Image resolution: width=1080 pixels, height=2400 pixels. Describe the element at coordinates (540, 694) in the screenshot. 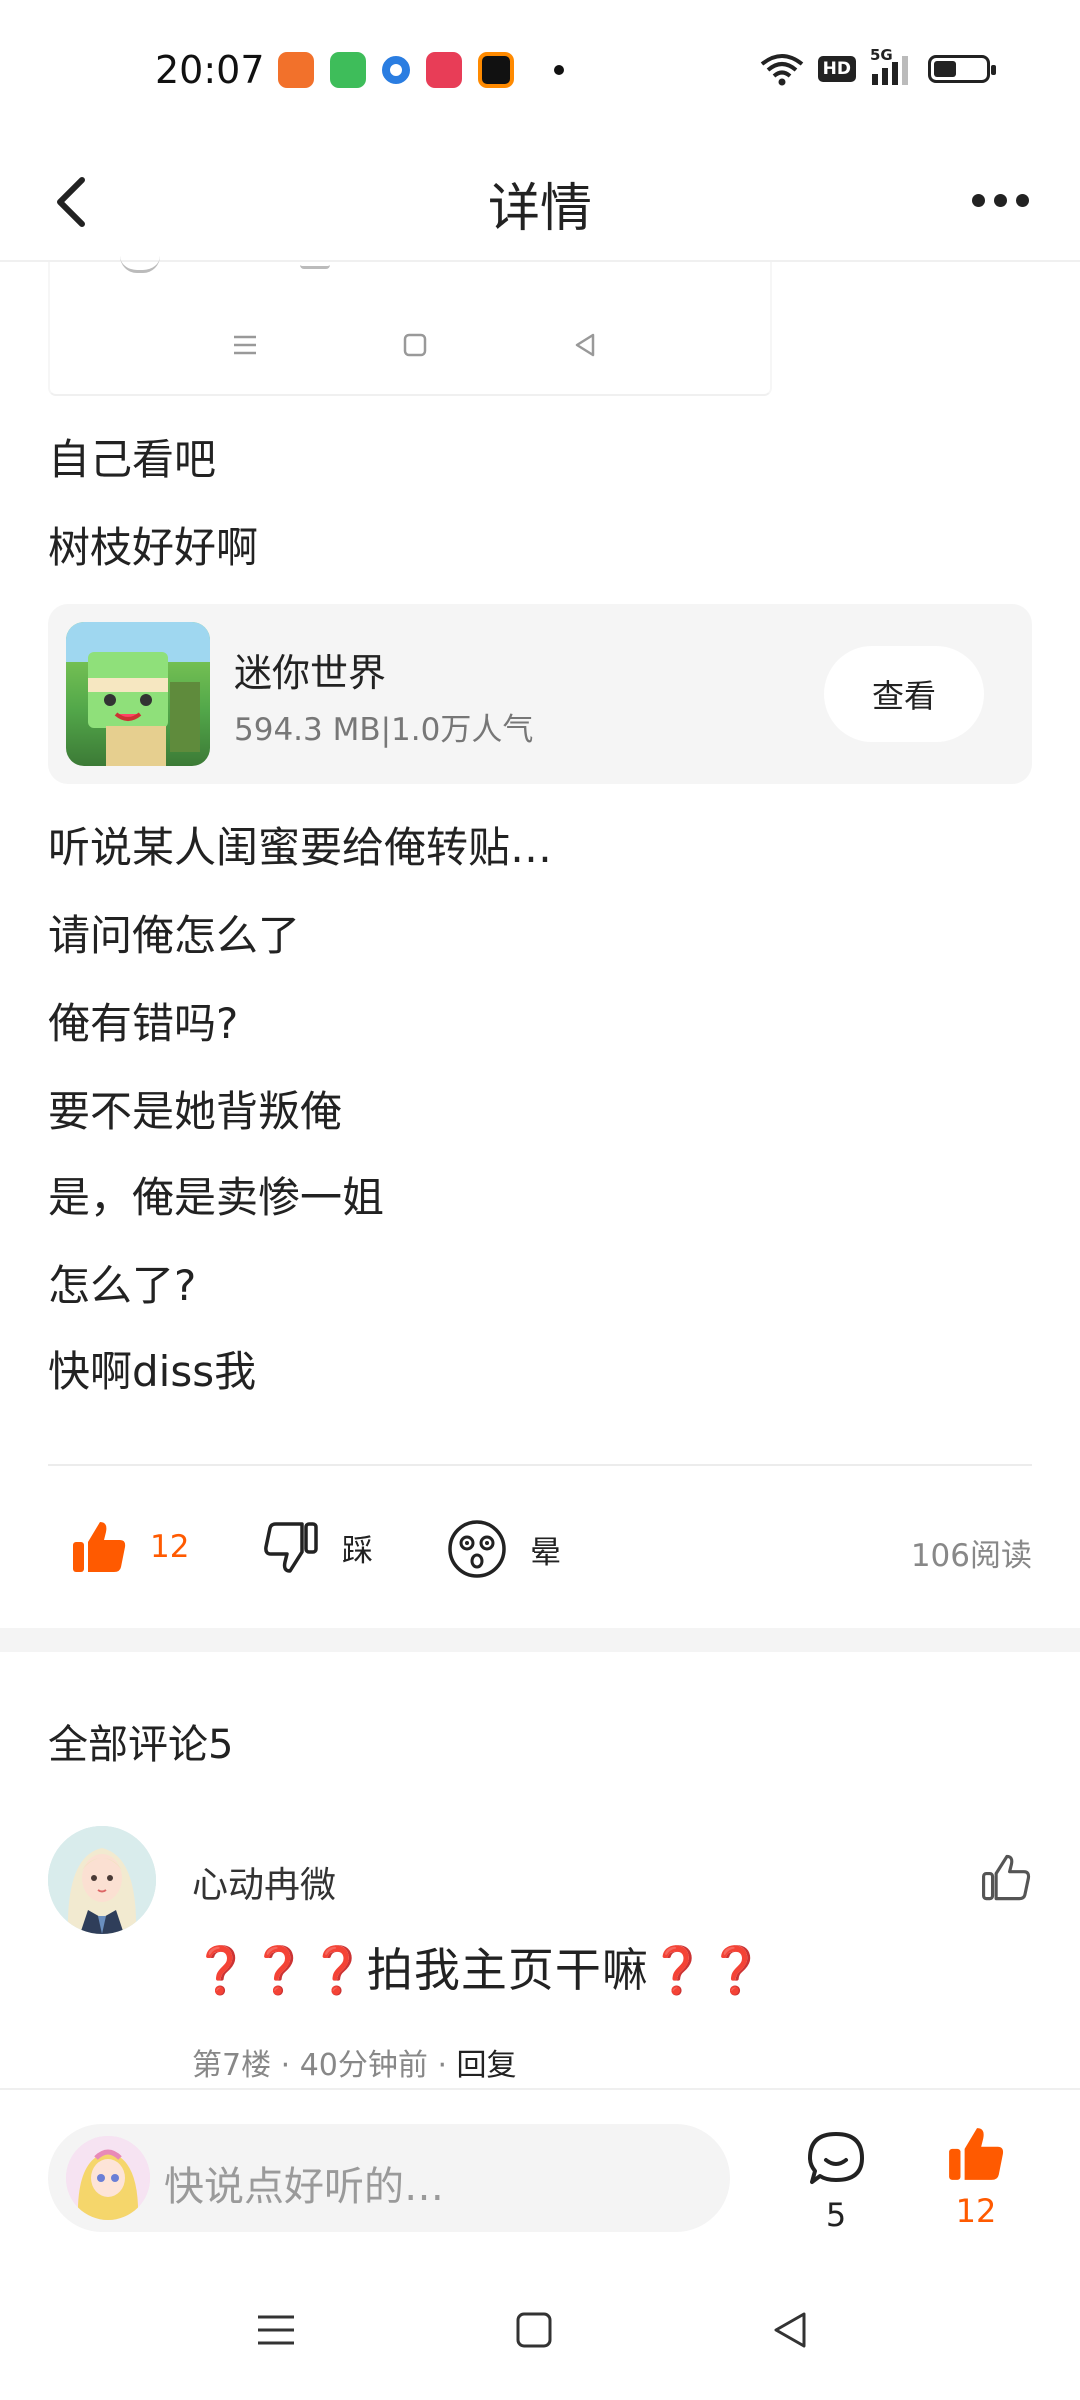

I see `game-card: 迷你世界 594.3 MB|1.0万人气 查看` at that location.